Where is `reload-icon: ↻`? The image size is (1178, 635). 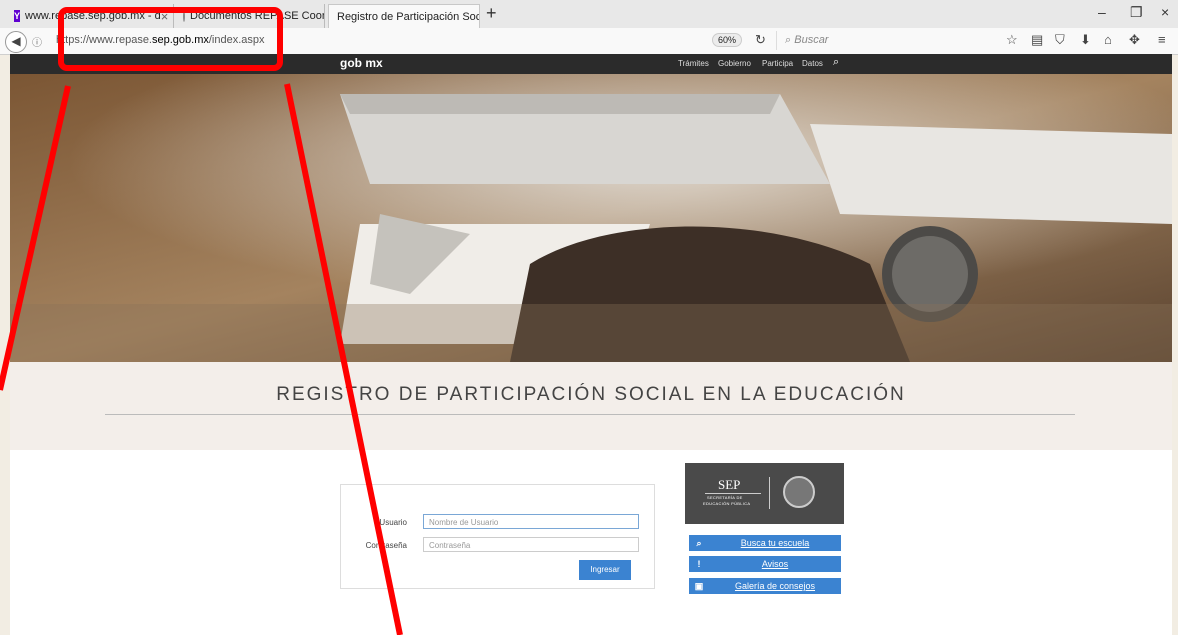
reload-icon: ↻ is located at coordinates (760, 40).